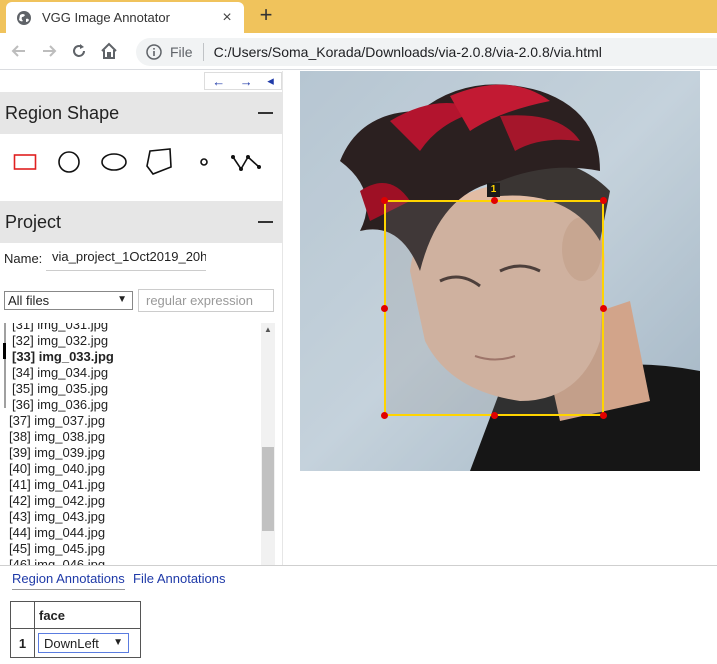 Image resolution: width=717 pixels, height=664 pixels. I want to click on file-list-item: [39] img_039.jpg, so click(57, 453).